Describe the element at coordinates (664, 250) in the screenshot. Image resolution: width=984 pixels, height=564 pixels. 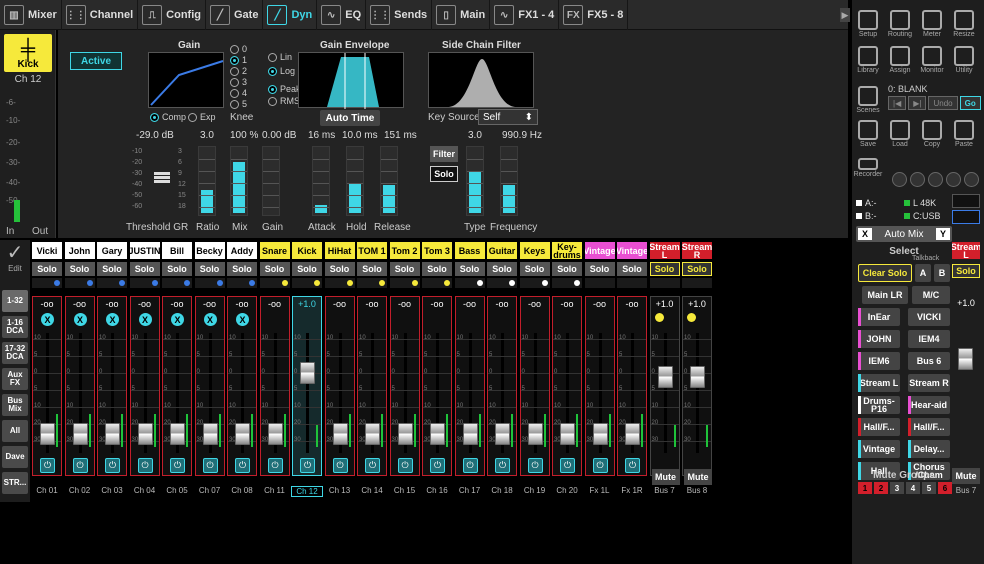
I see `channel-name: Stream L` at that location.